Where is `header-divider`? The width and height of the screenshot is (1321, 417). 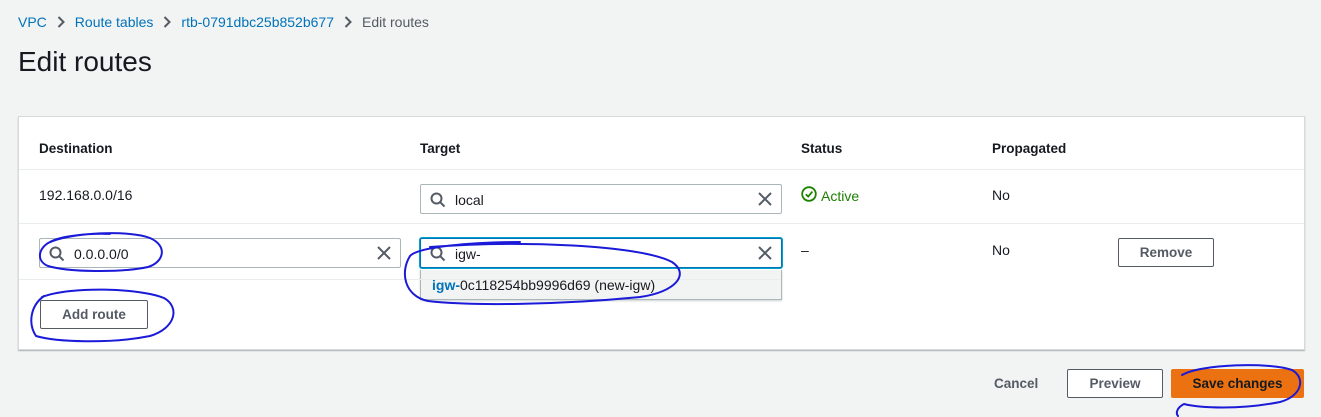
header-divider is located at coordinates (661, 169).